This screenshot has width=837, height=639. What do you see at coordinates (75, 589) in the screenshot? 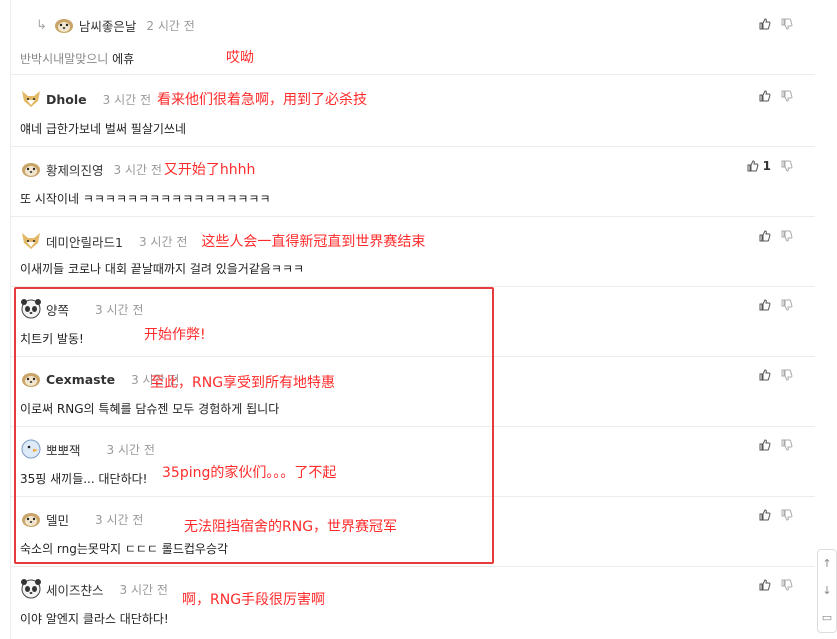
I see `comment-author: 세이즈챤스` at bounding box center [75, 589].